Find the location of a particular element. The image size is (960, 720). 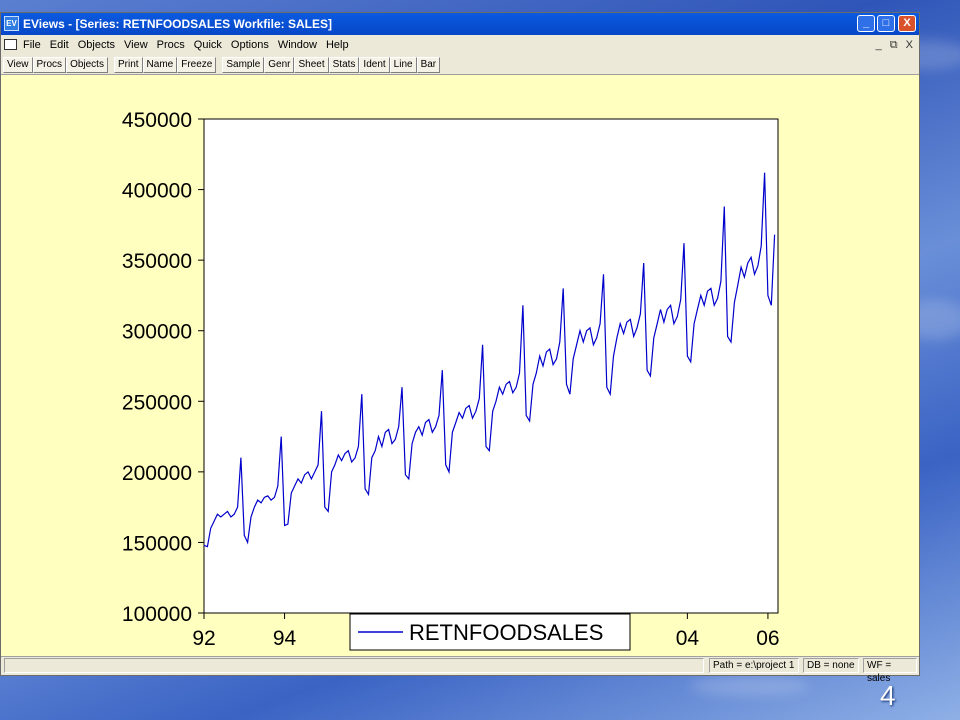

y-tick-label: 100000 is located at coordinates (157, 614).